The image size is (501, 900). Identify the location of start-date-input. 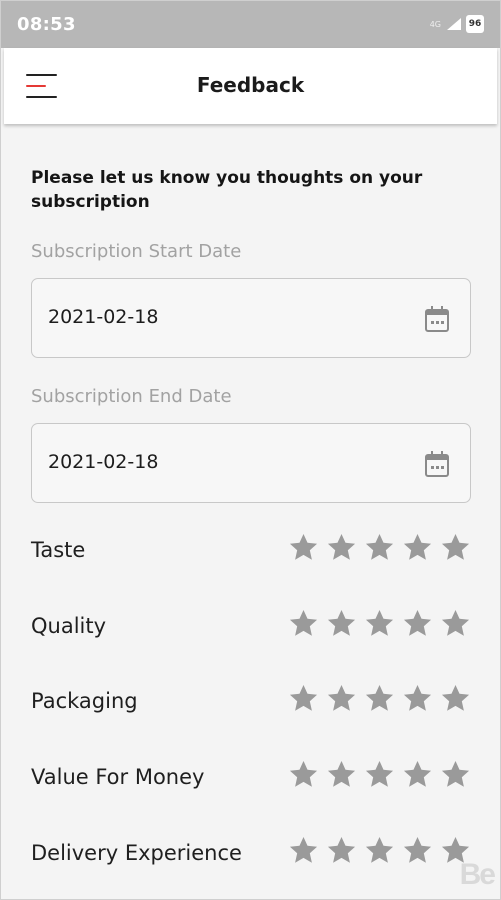
(198, 317).